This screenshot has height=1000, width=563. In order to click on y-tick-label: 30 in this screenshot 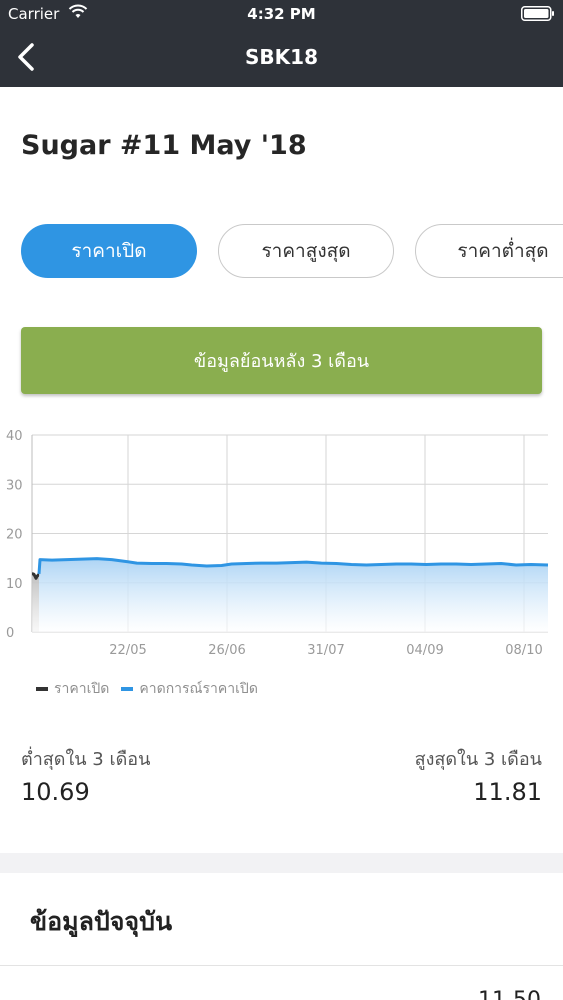, I will do `click(14, 485)`.